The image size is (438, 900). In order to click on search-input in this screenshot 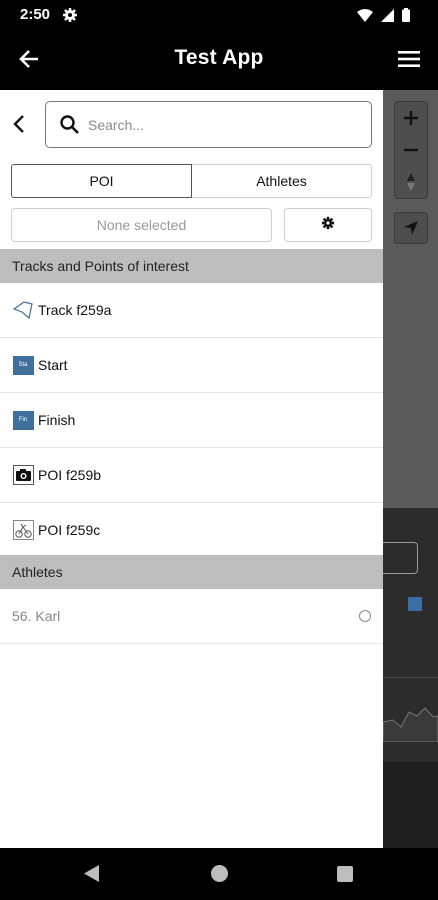, I will do `click(223, 125)`.